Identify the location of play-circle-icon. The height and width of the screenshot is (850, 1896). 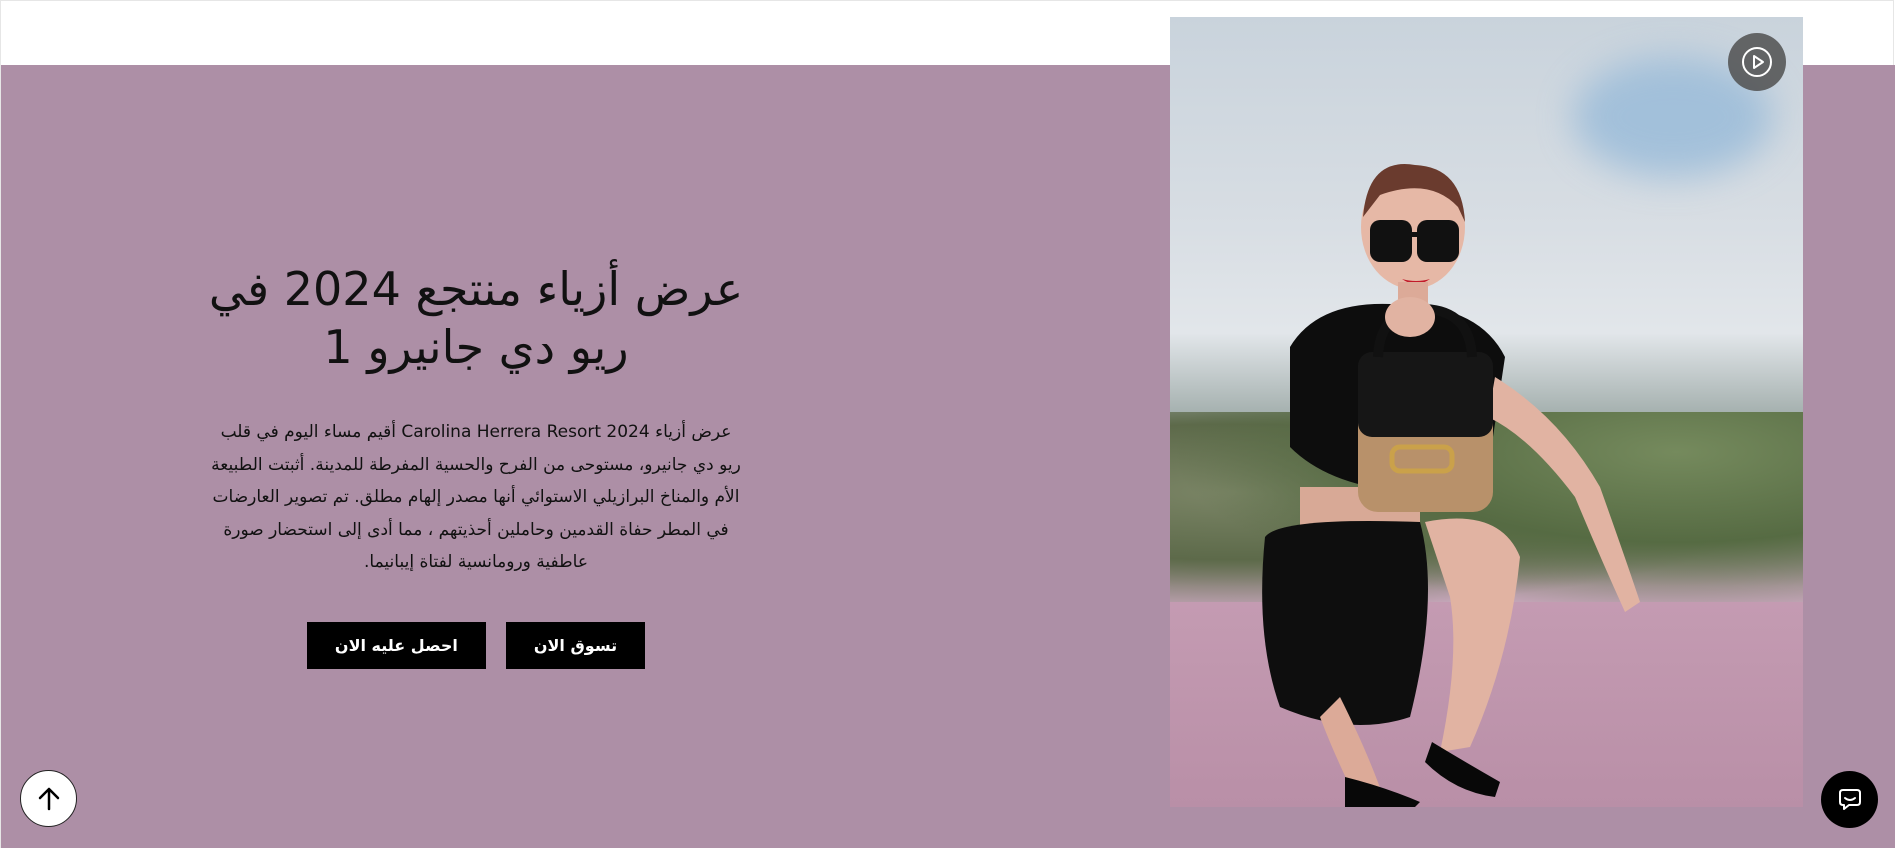
(1757, 62).